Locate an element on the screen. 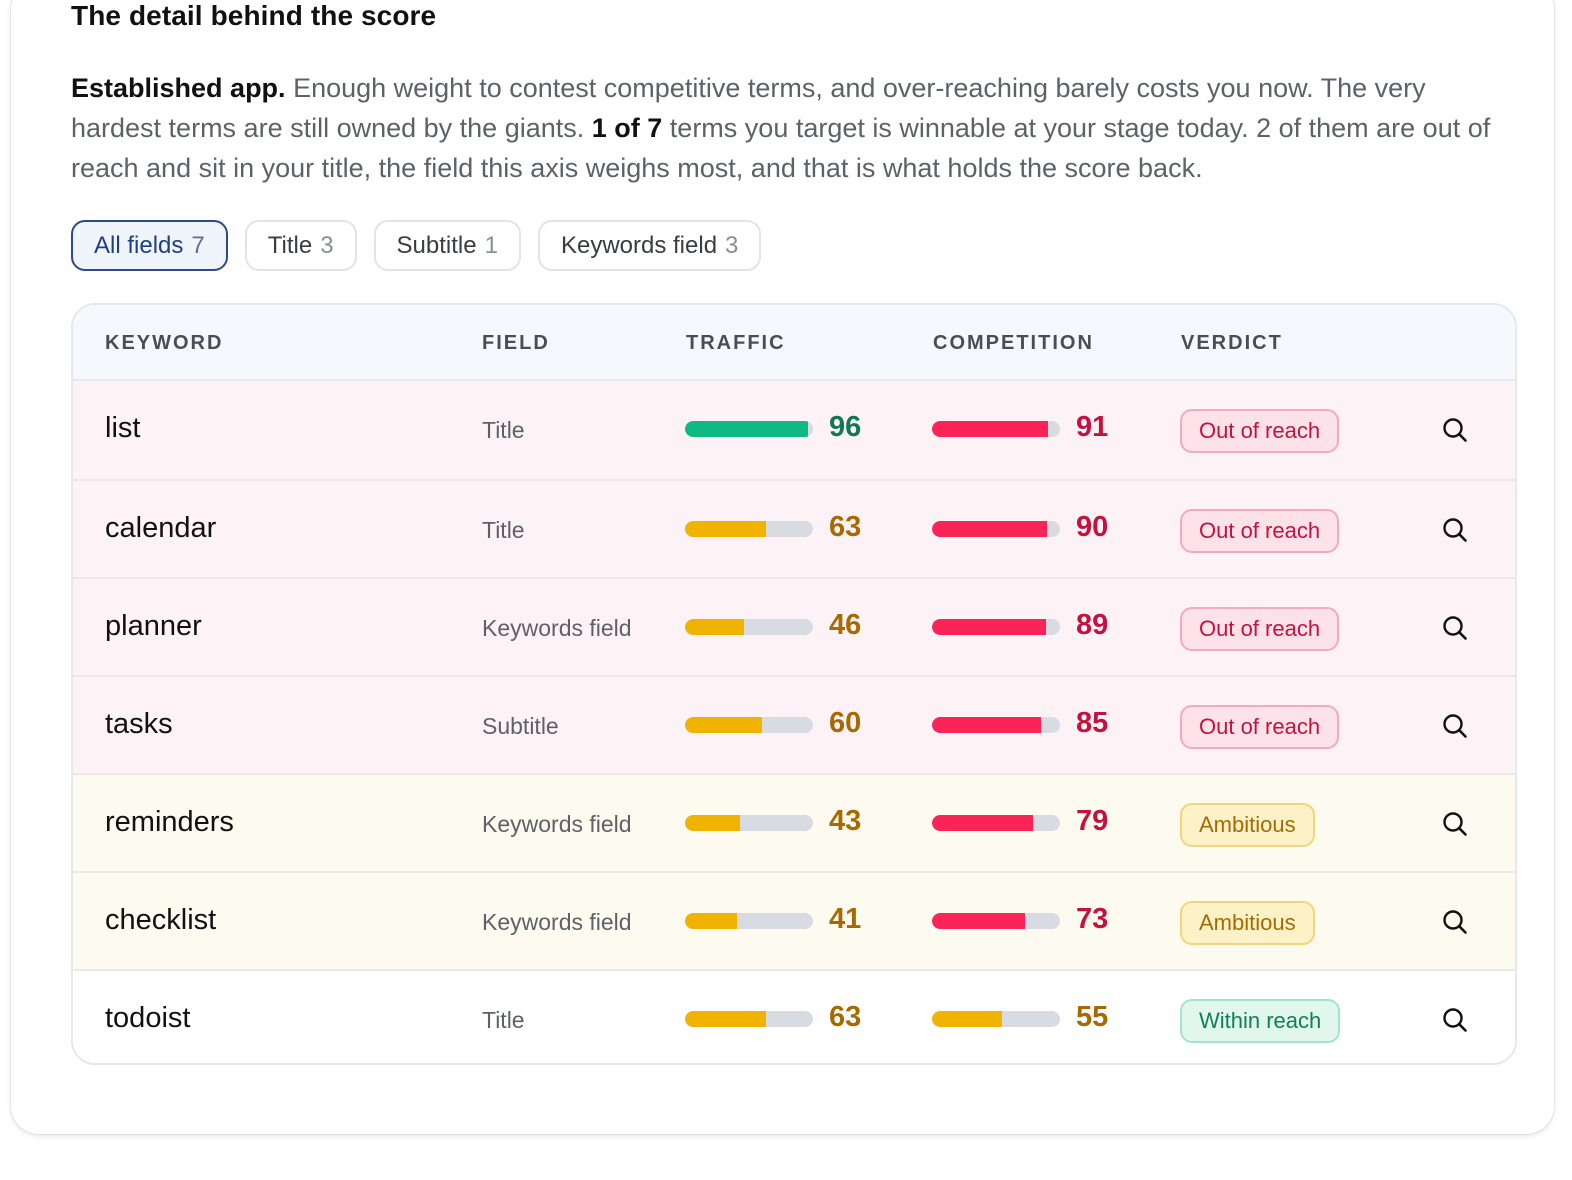 This screenshot has height=1180, width=1572. filter-chip-all-fields: All fields 7 is located at coordinates (149, 245).